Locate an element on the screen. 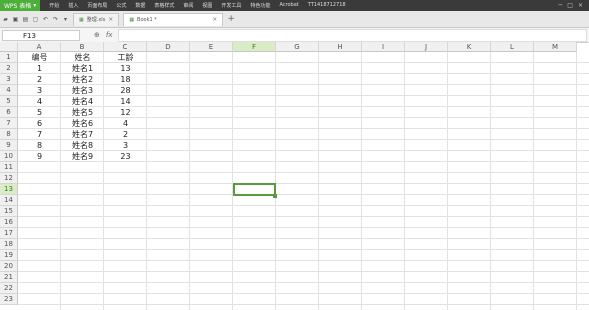 The height and width of the screenshot is (310, 589). row-header: 7 is located at coordinates (9, 123).